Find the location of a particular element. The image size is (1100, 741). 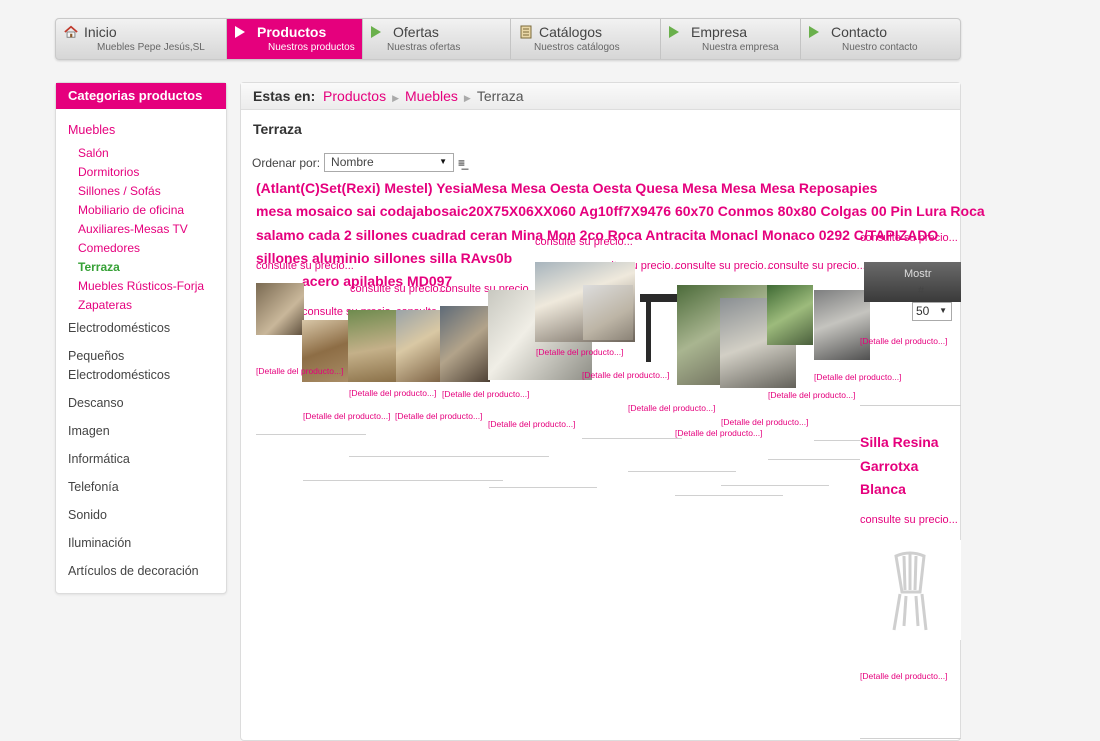

breadcrumb-label: Estas en: is located at coordinates (284, 96).